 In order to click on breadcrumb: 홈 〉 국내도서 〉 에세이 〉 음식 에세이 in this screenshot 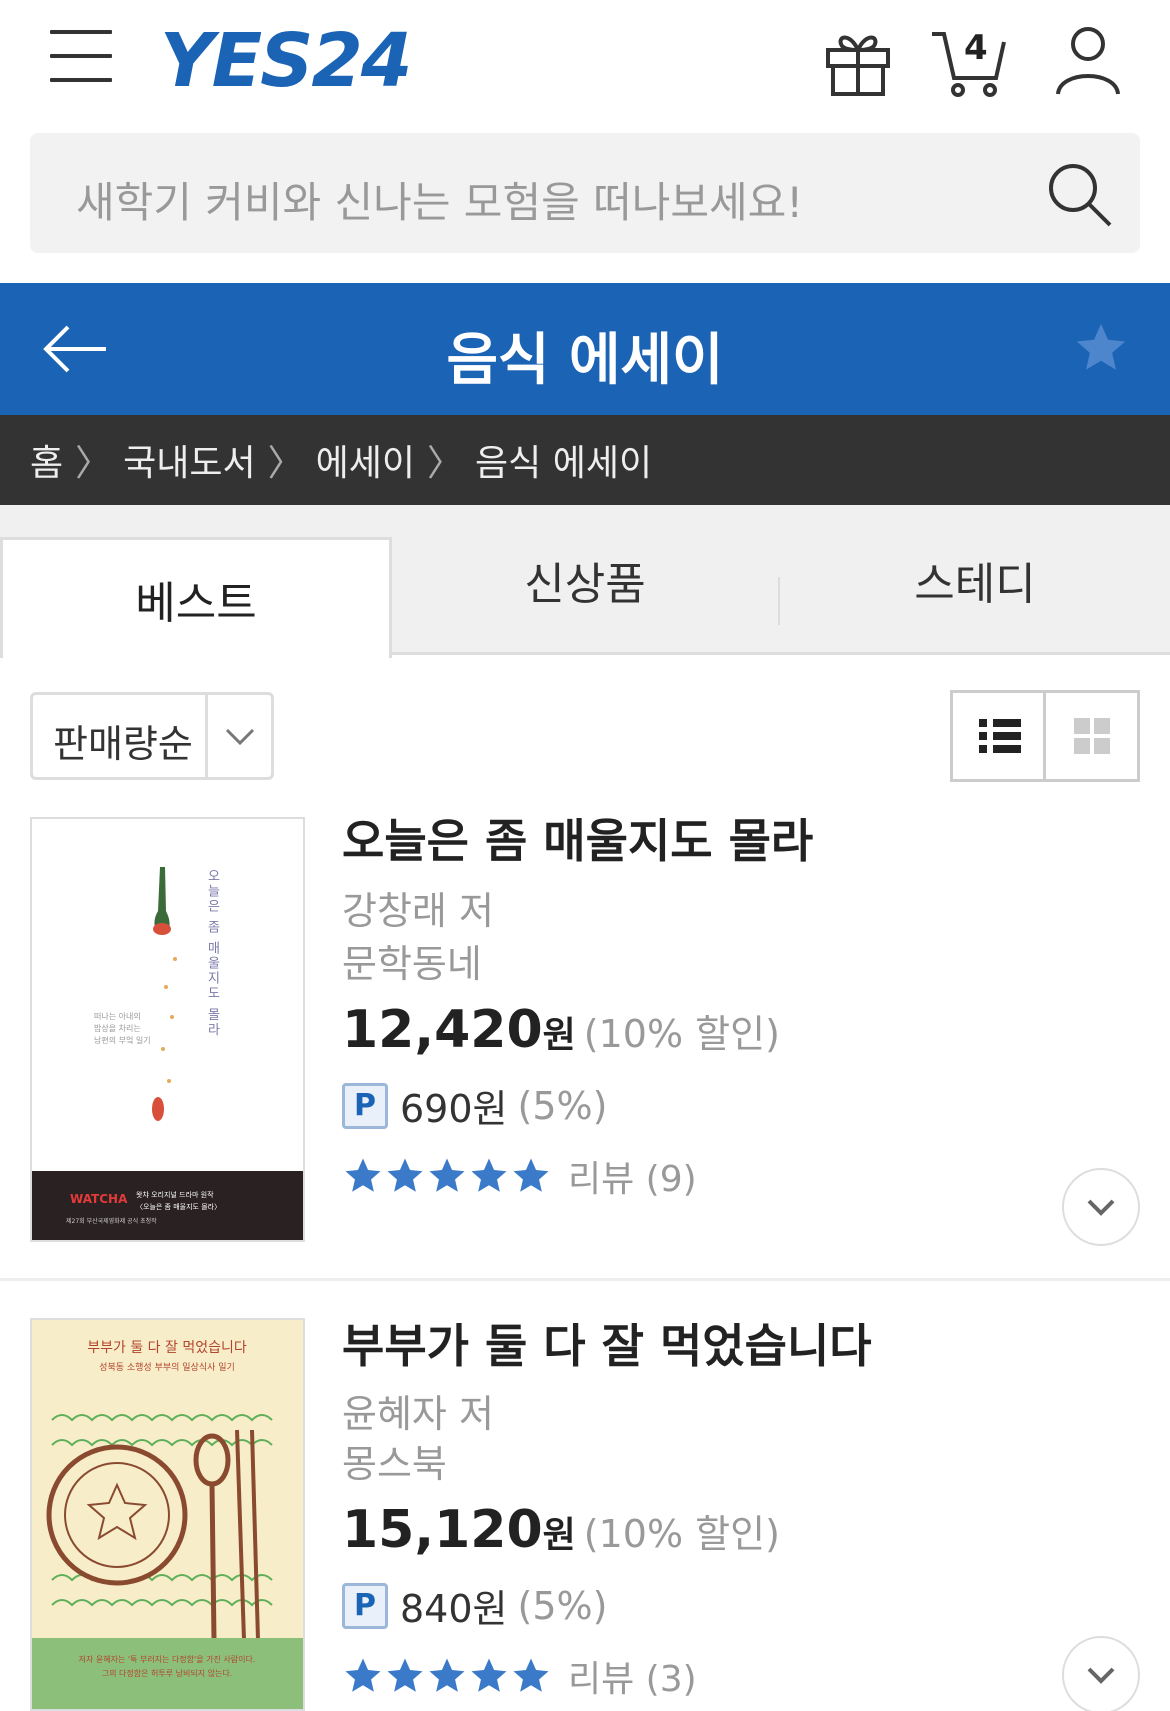, I will do `click(585, 460)`.